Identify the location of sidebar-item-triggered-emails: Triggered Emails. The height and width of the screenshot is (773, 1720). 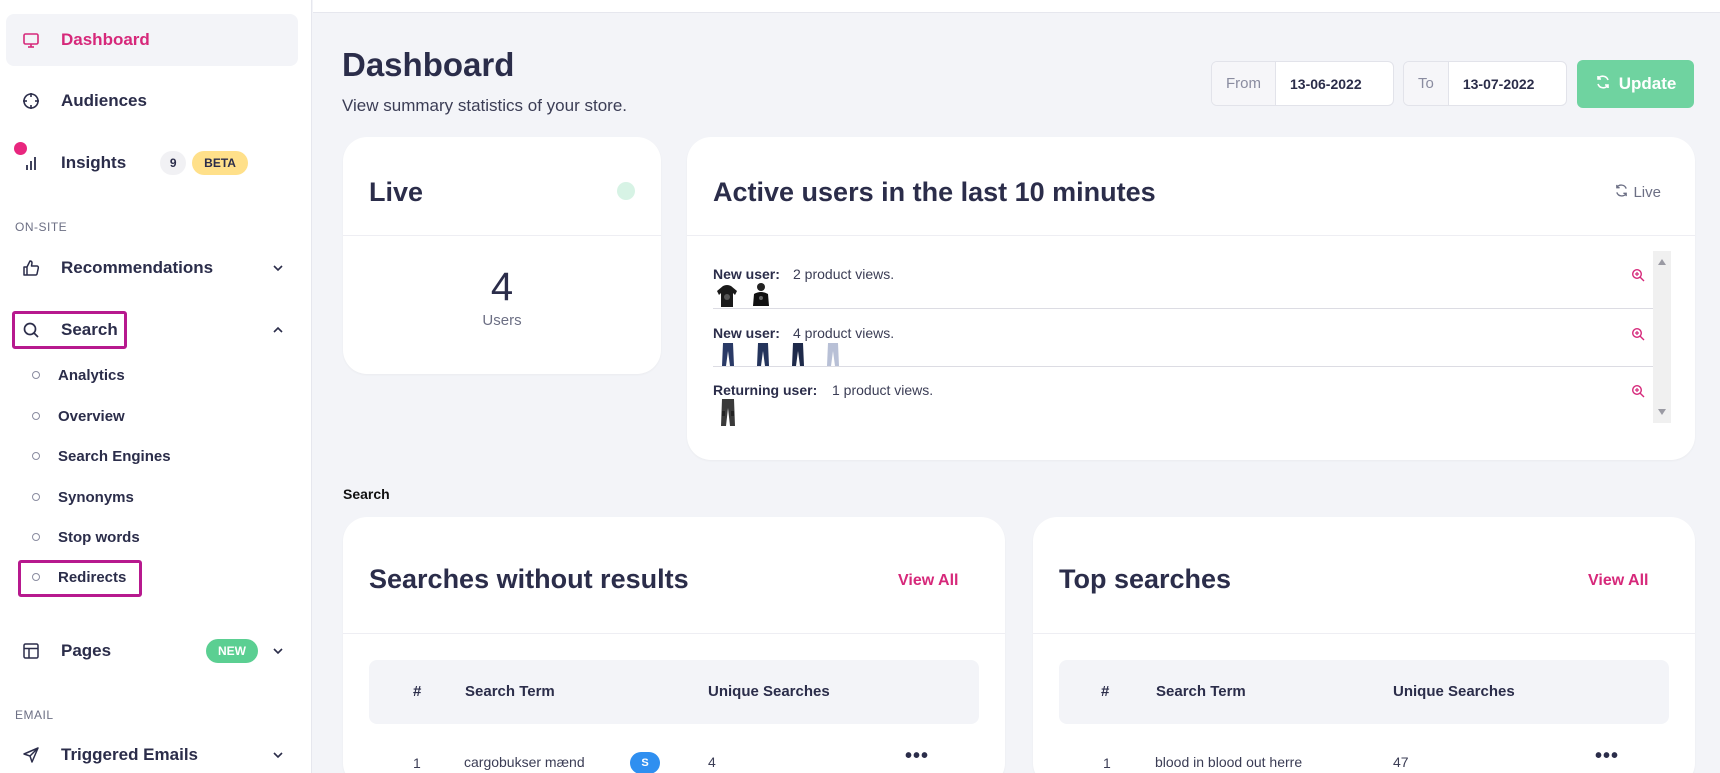
(152, 751).